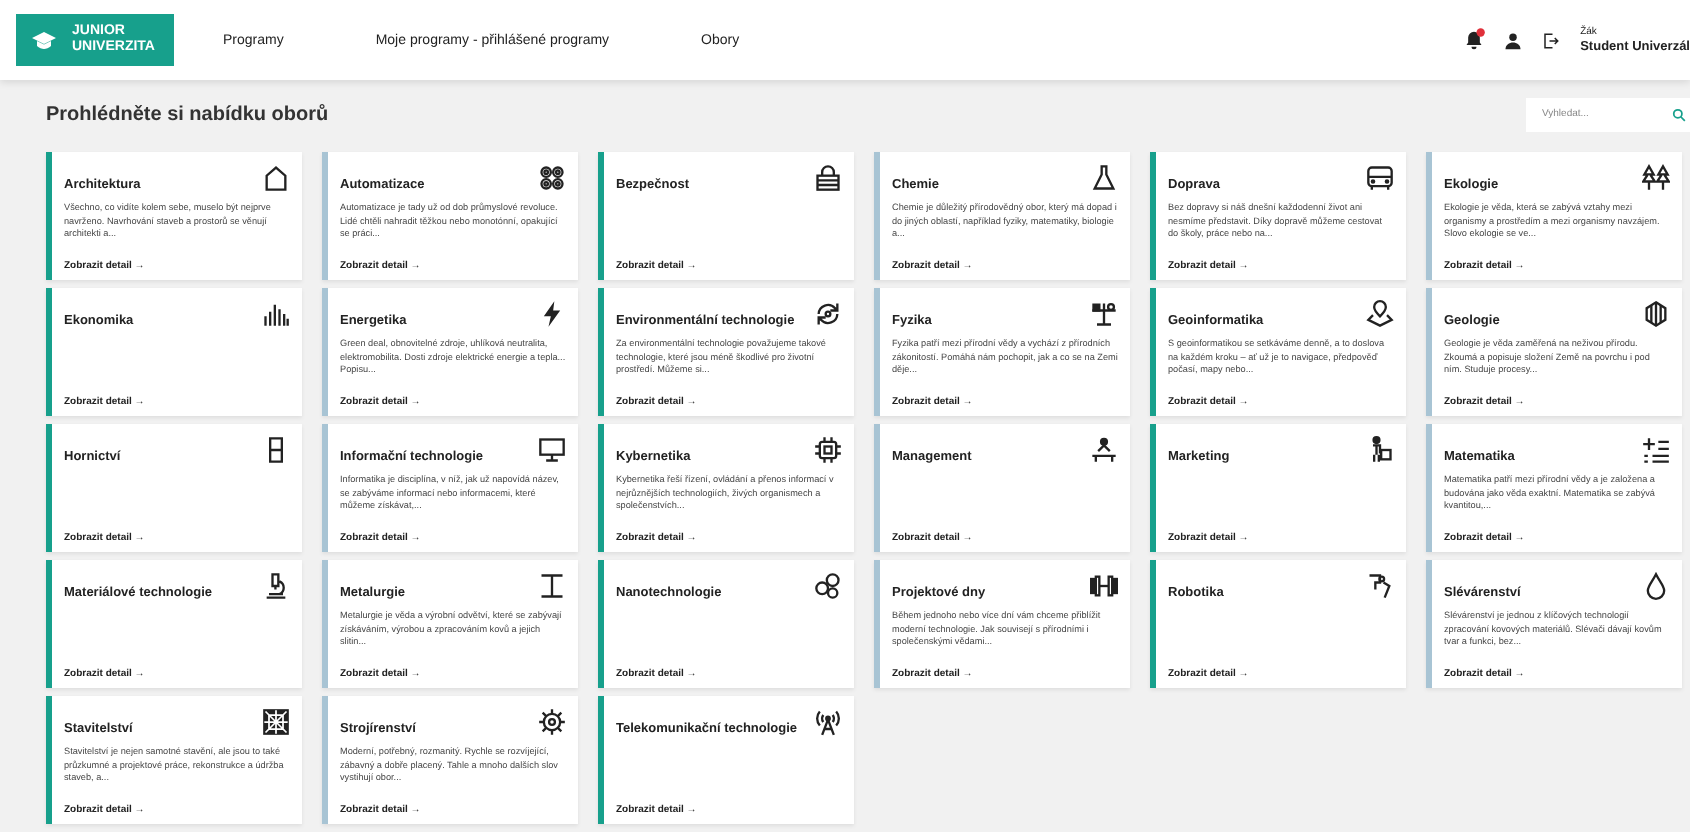  What do you see at coordinates (1380, 450) in the screenshot?
I see `person-icon` at bounding box center [1380, 450].